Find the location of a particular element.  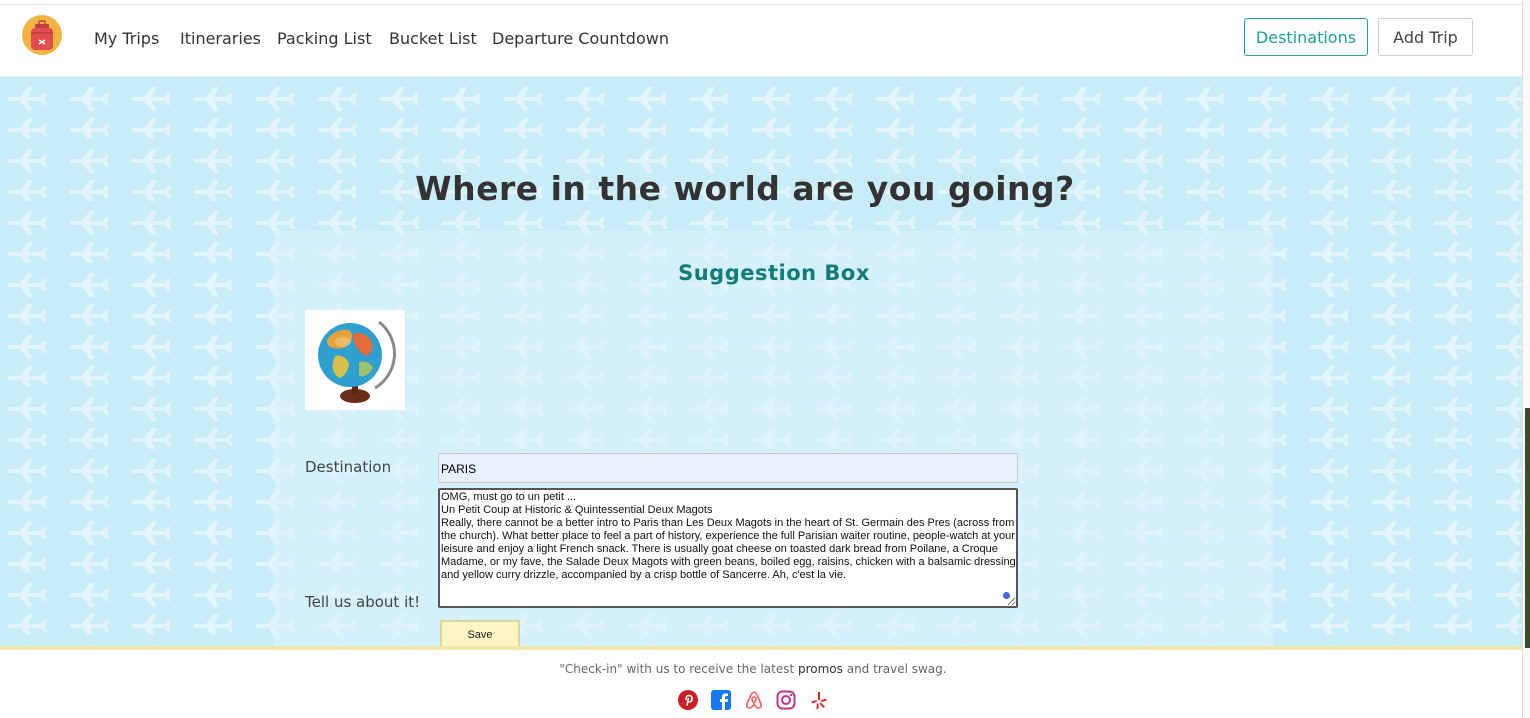

airbnb-icon is located at coordinates (754, 700).